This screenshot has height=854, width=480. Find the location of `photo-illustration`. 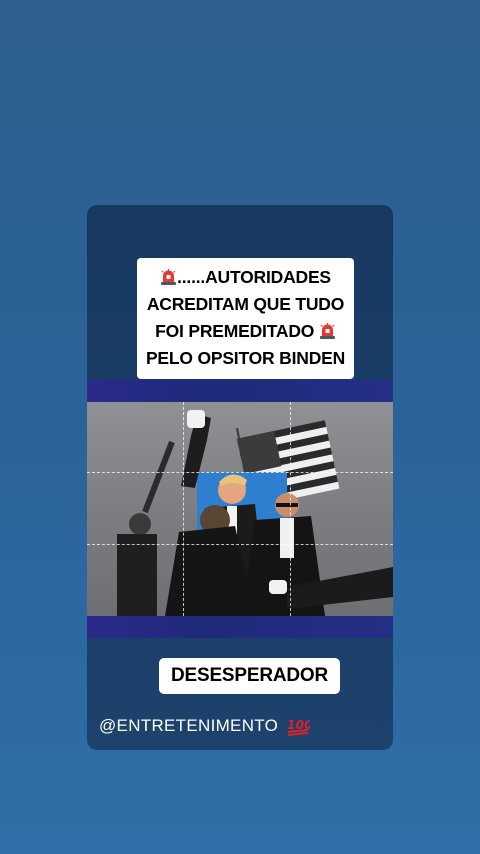

photo-illustration is located at coordinates (255, 513).